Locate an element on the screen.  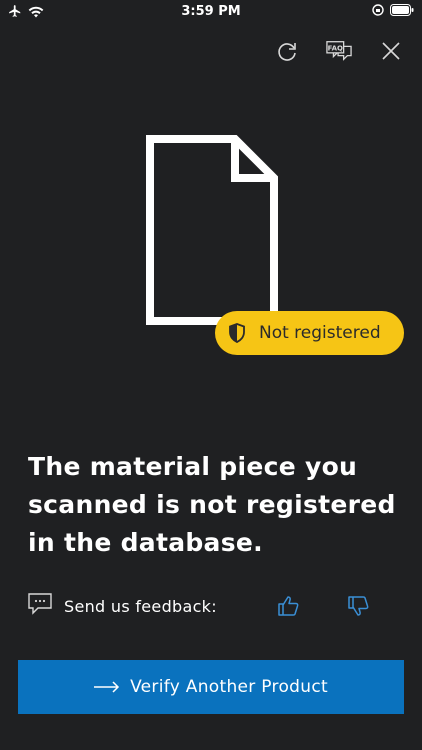
status-bar: 3:59 PM is located at coordinates (211, 12).